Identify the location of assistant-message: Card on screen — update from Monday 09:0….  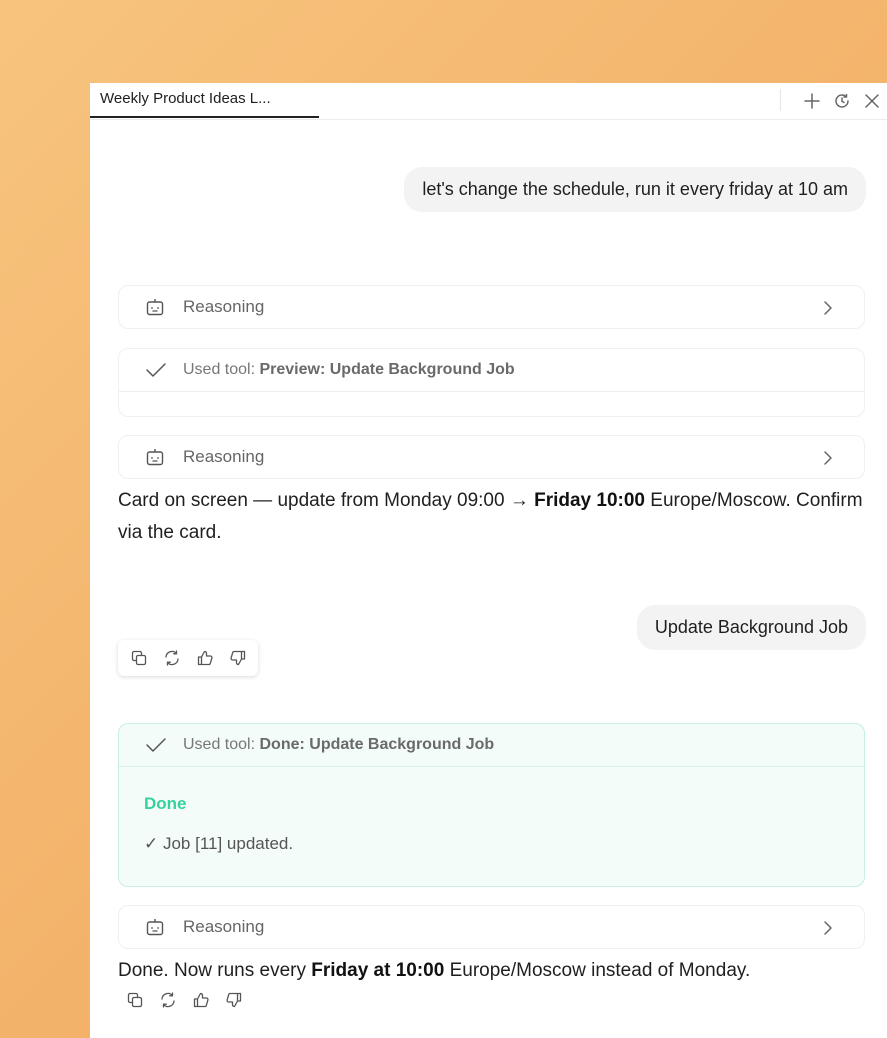
(490, 516).